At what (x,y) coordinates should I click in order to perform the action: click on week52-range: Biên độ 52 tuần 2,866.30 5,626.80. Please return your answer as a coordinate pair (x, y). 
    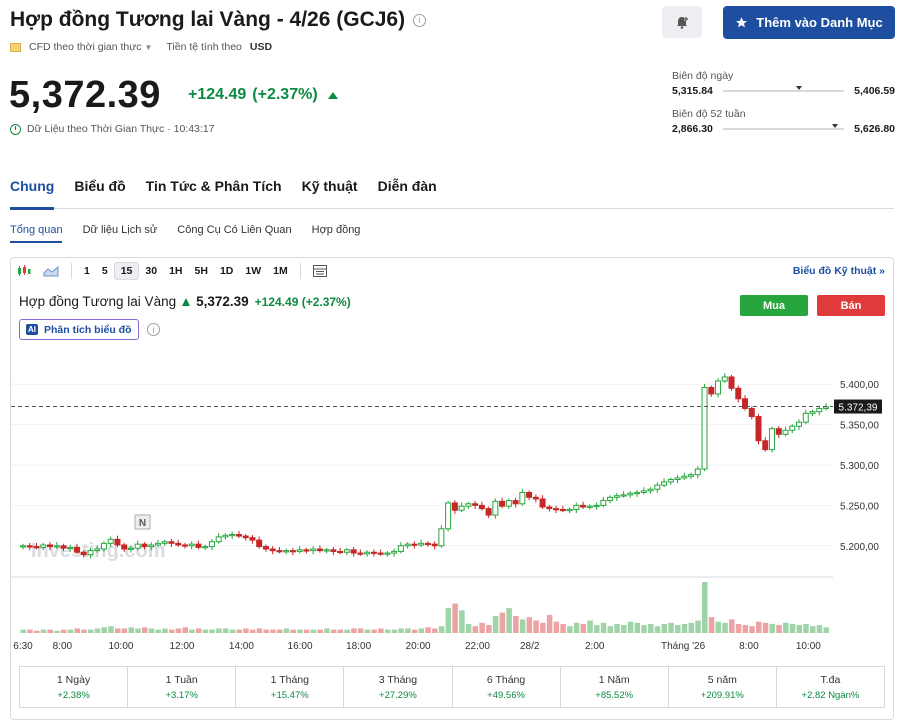
    Looking at the image, I should click on (783, 121).